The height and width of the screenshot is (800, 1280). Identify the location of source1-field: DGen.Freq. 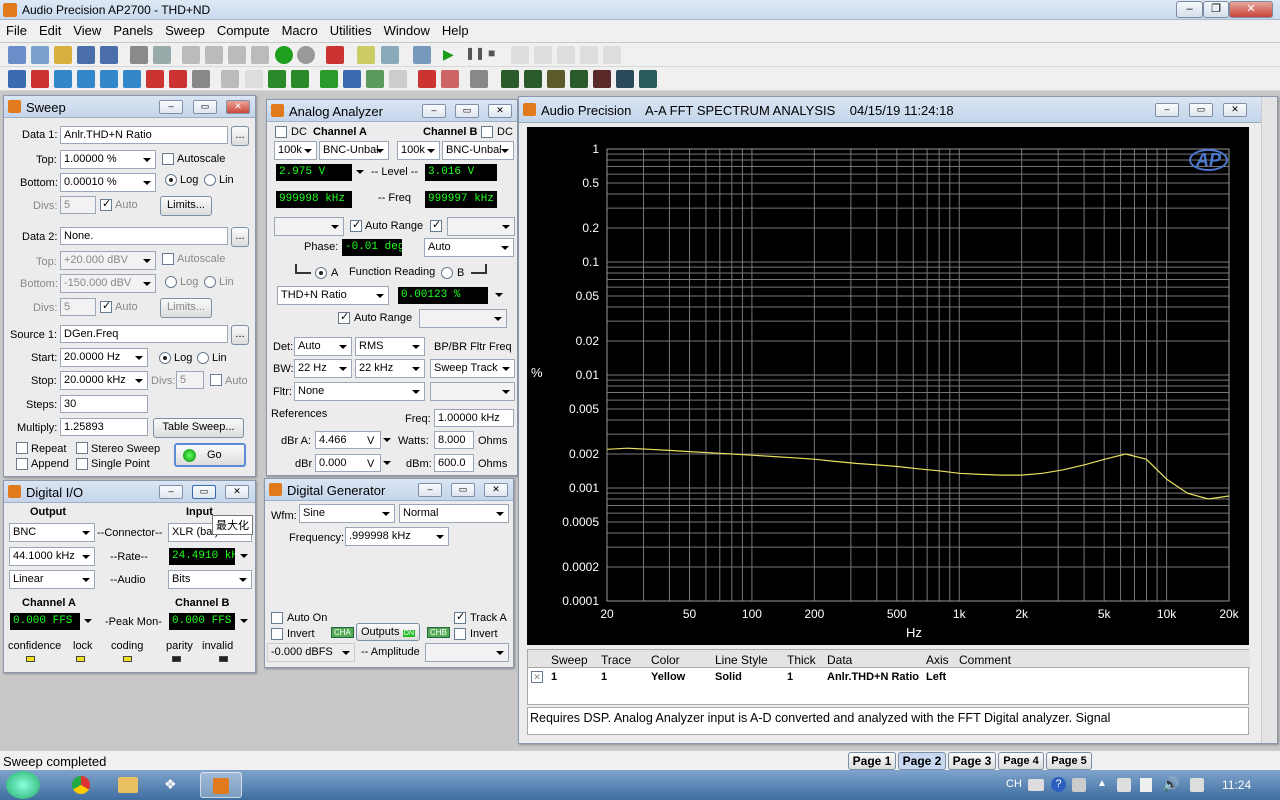
(144, 334).